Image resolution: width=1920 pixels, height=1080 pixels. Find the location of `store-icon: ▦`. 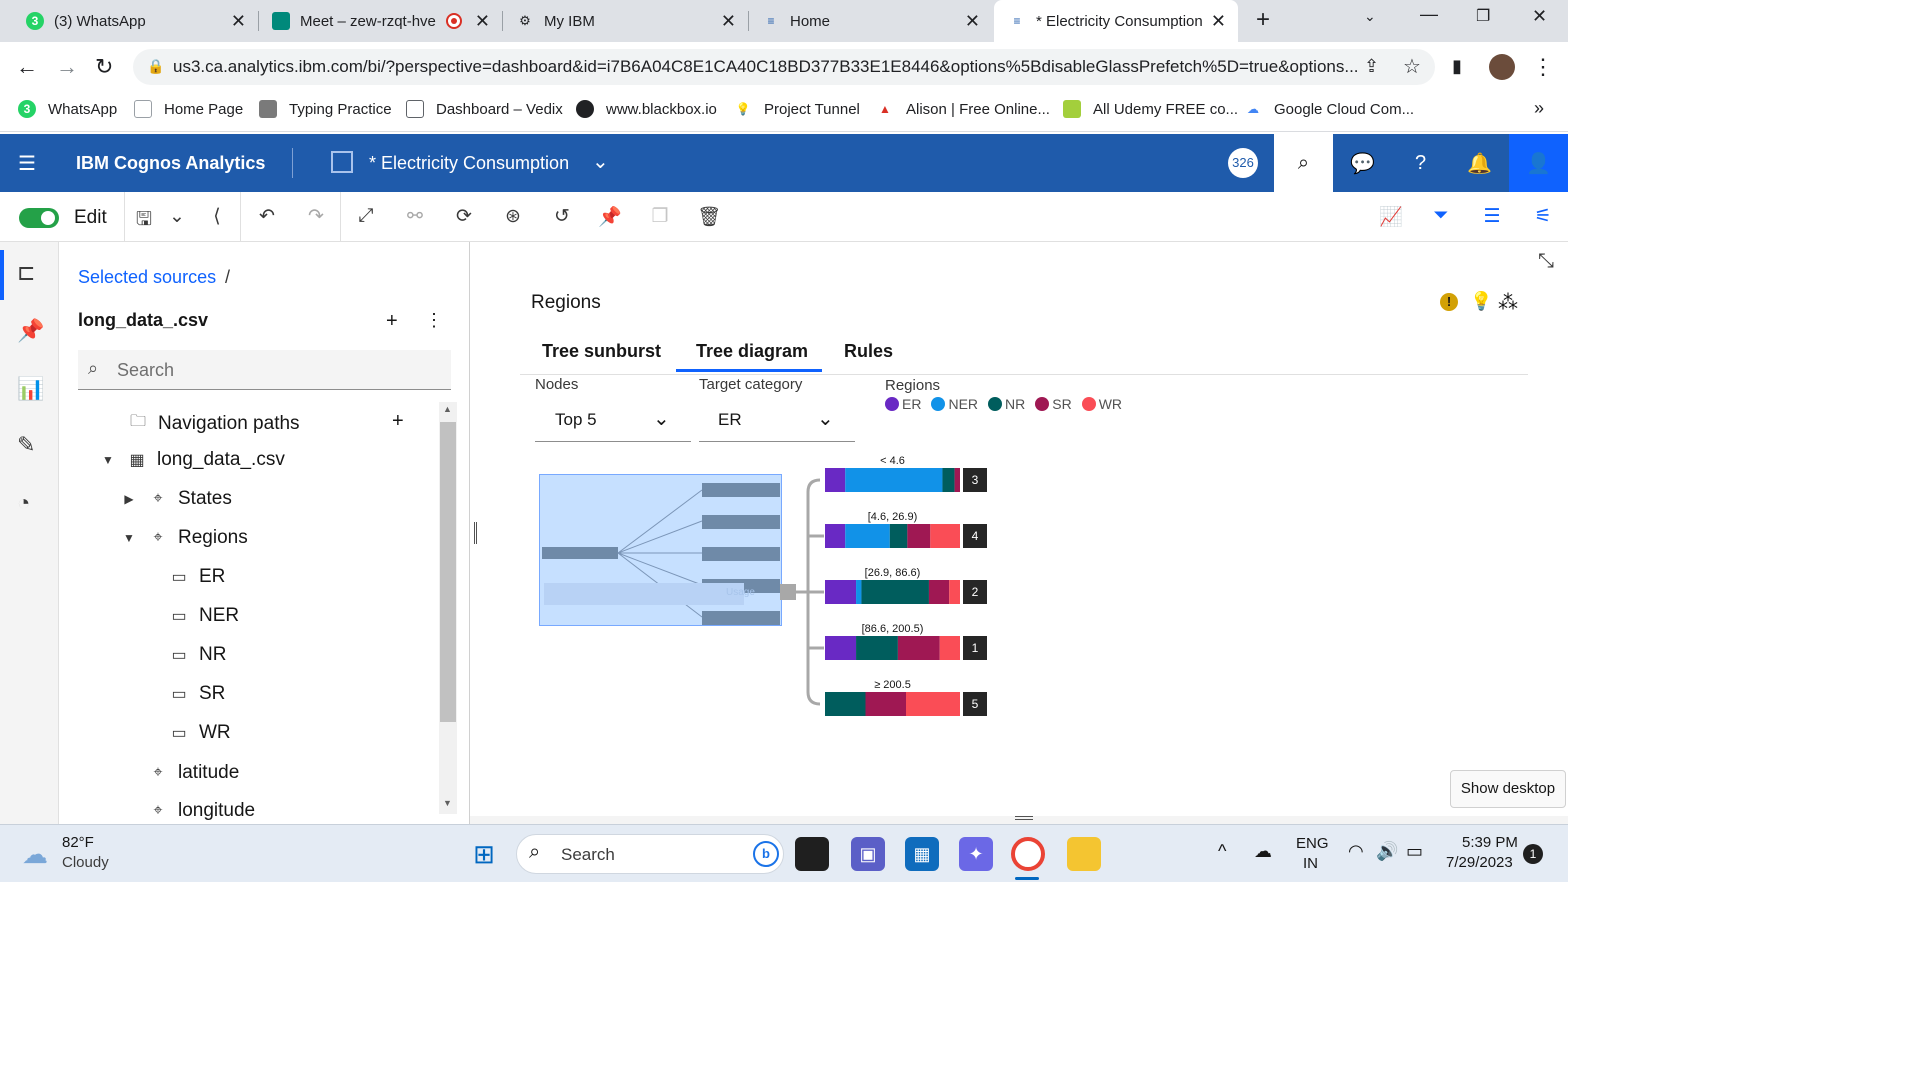

store-icon: ▦ is located at coordinates (922, 854).